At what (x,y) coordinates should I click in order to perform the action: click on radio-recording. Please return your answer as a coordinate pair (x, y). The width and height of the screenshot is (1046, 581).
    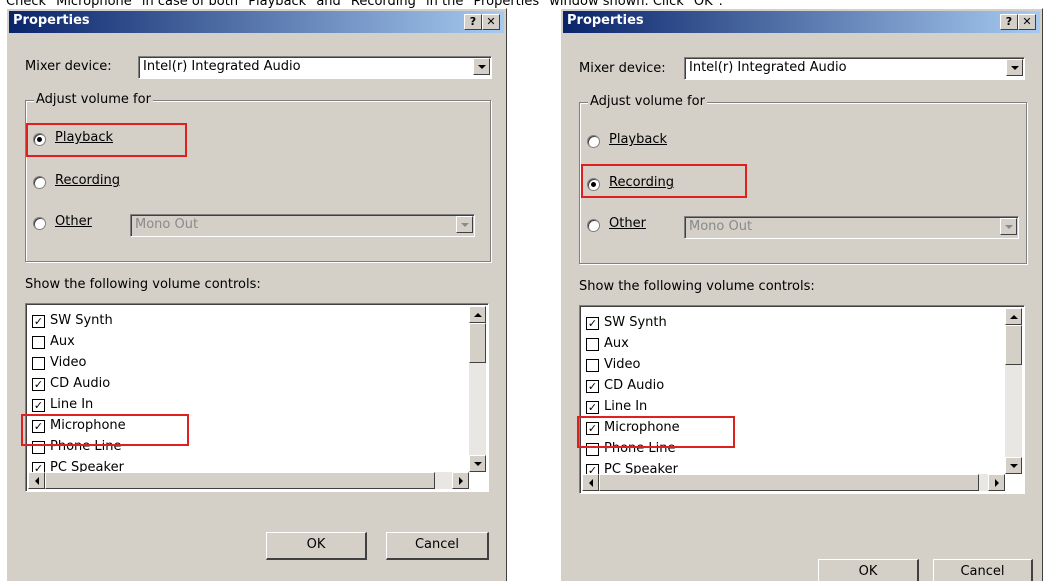
    Looking at the image, I should click on (39, 182).